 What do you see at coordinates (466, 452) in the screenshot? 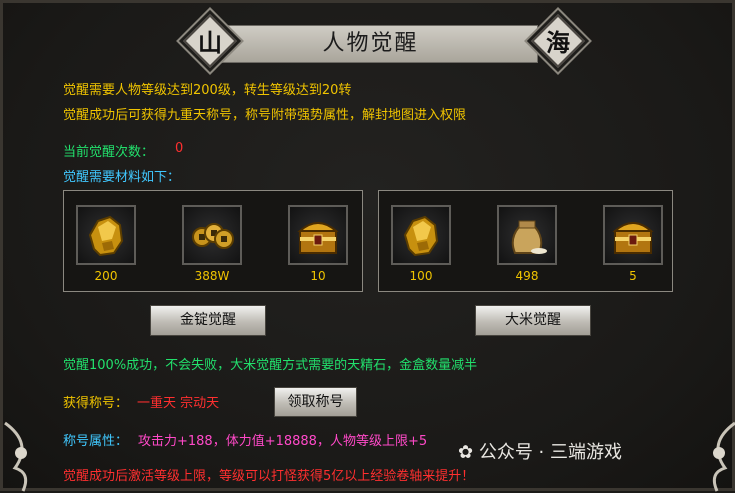
I see `wechat-icon: ✿` at bounding box center [466, 452].